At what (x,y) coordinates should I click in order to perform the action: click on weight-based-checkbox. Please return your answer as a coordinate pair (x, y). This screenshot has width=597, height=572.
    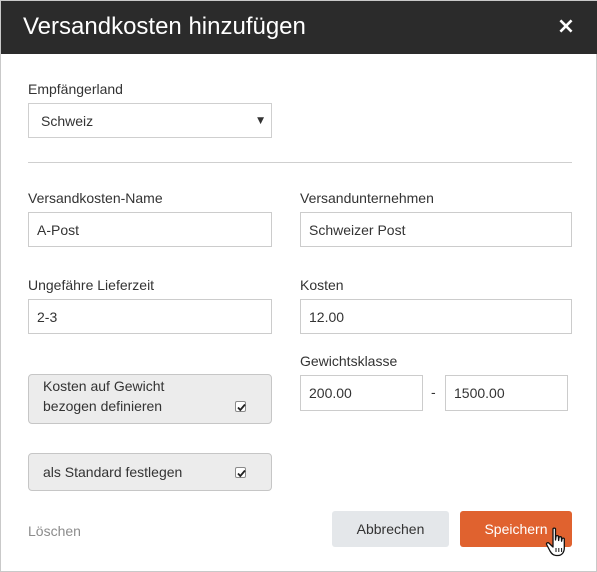
    Looking at the image, I should click on (240, 406).